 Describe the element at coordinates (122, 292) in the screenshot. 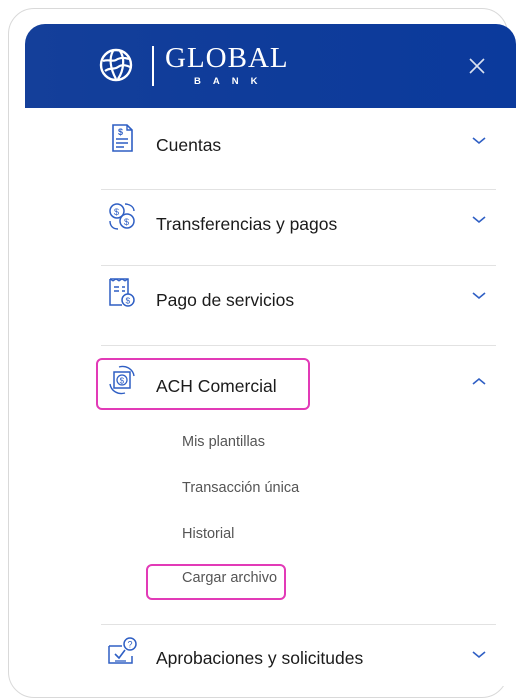

I see `bill-payment-icon: $` at that location.